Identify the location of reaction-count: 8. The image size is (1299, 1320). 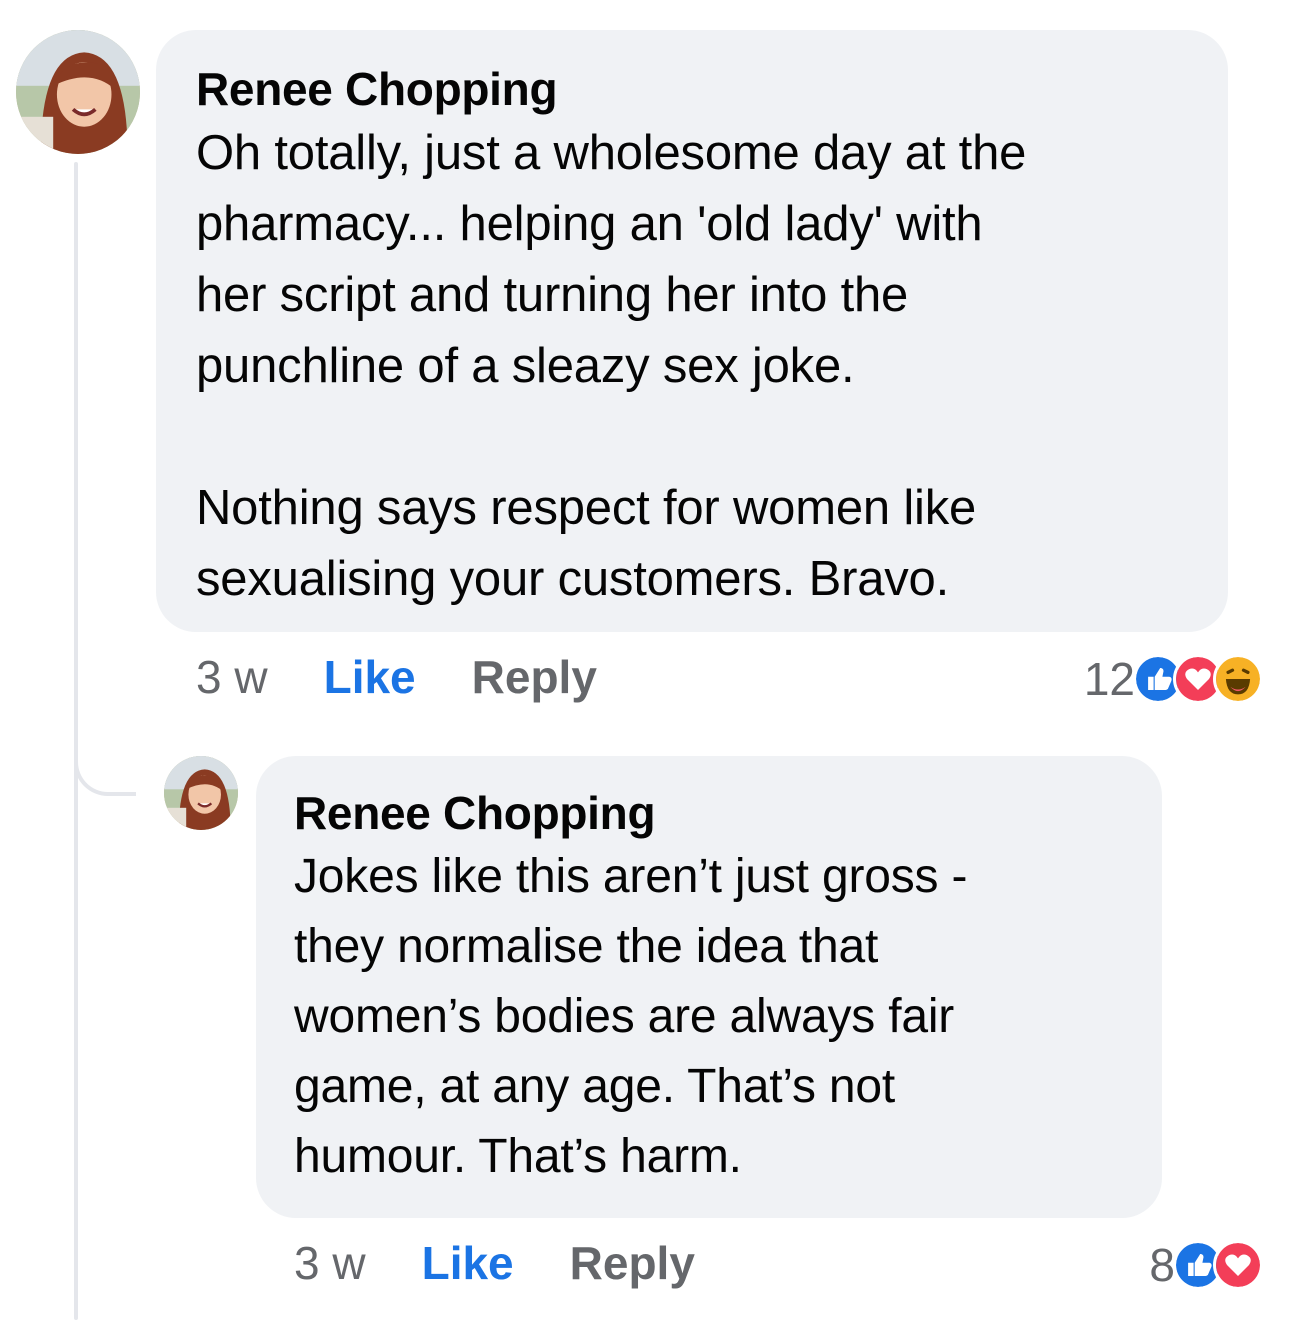
(1162, 1265).